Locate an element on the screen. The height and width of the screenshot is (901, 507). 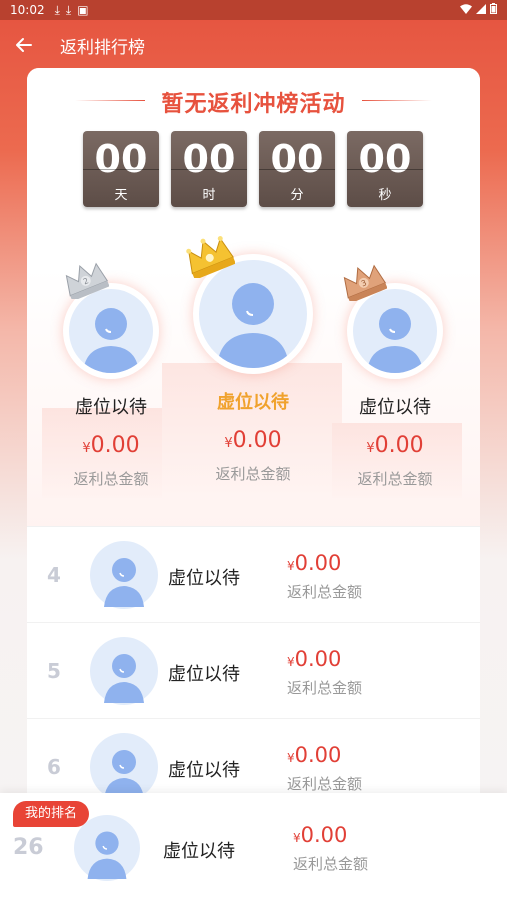
status-time: 10:02 is located at coordinates (27, 10).